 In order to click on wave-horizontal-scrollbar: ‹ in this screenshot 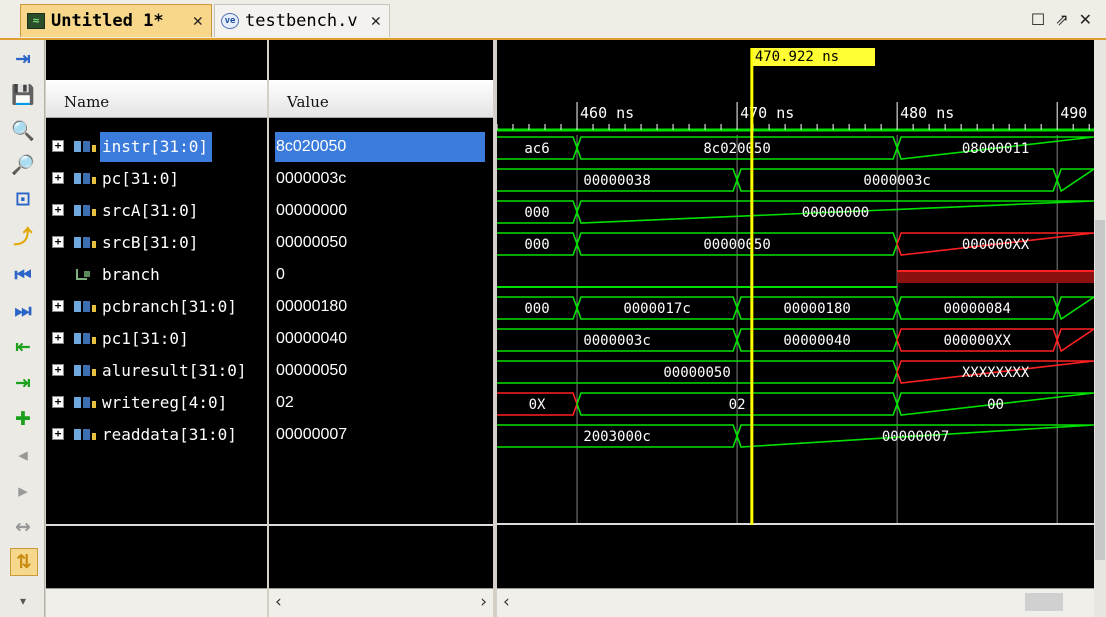, I will do `click(795, 602)`.